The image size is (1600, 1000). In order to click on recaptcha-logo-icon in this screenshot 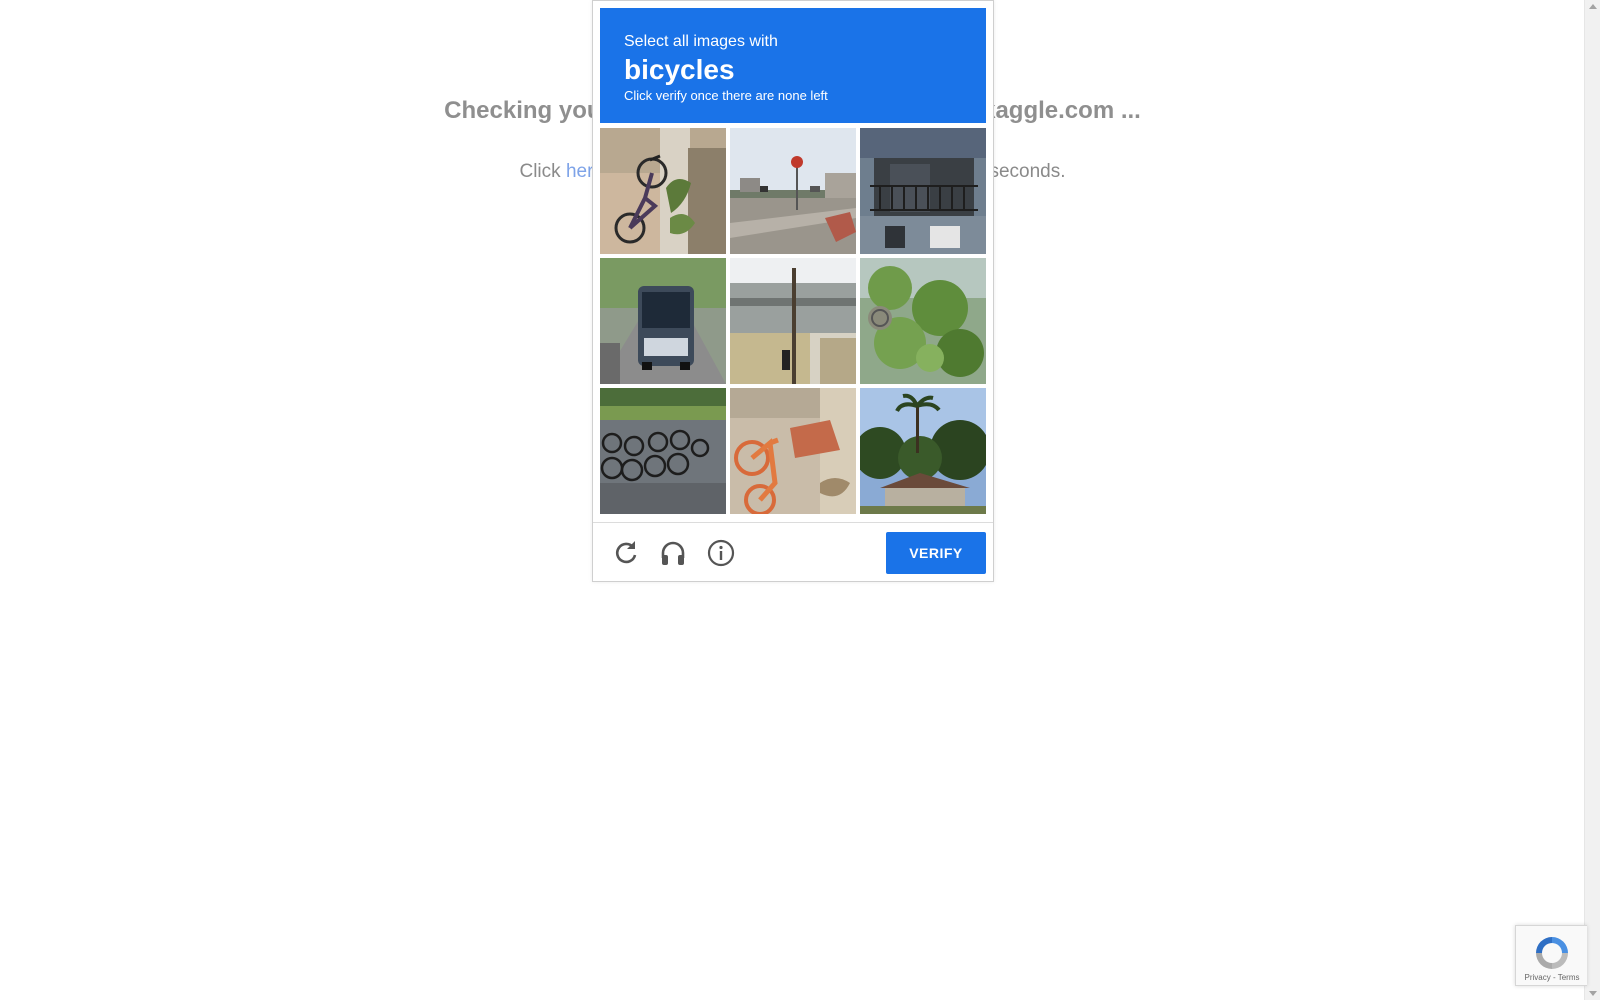, I will do `click(1552, 953)`.